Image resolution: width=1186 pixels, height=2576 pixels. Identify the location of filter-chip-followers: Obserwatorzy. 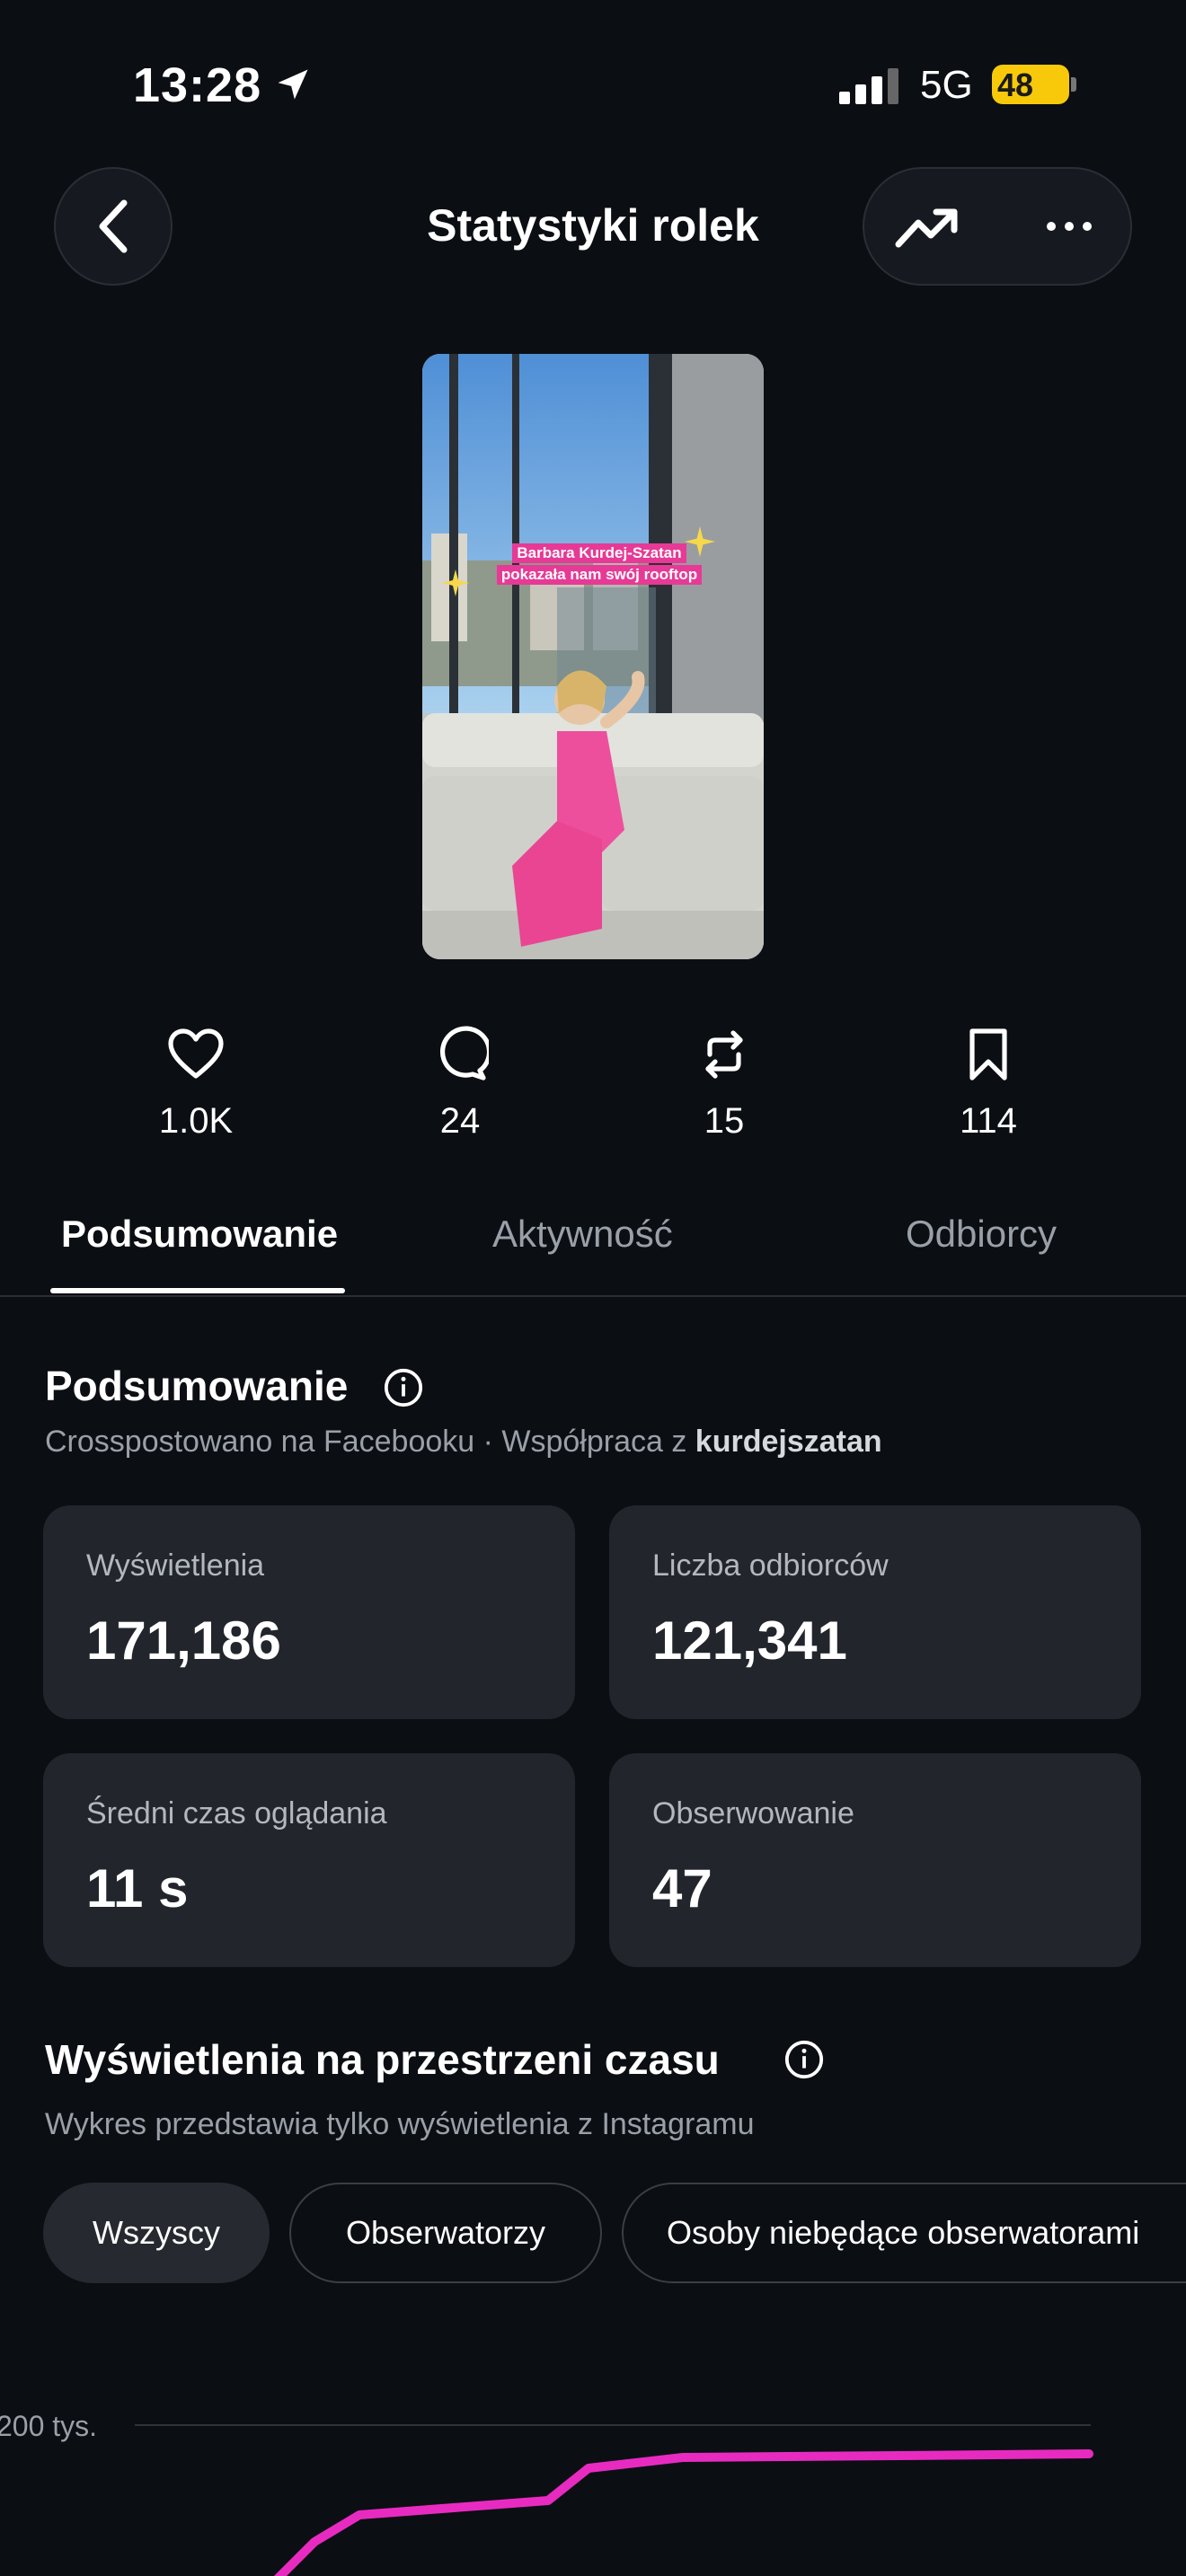
(445, 2233).